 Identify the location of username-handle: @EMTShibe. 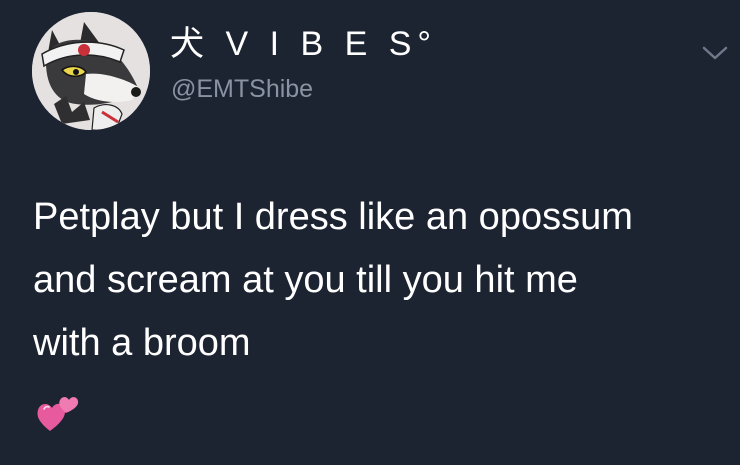
(242, 89).